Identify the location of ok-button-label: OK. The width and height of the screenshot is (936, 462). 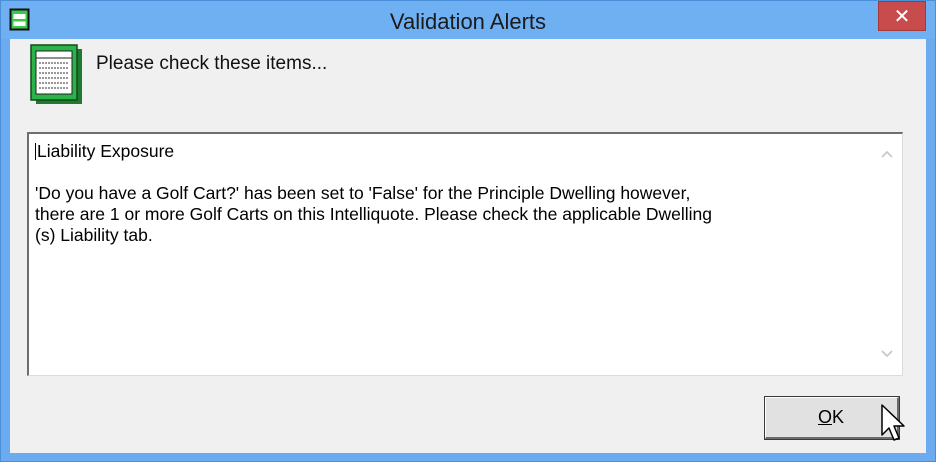
(831, 417).